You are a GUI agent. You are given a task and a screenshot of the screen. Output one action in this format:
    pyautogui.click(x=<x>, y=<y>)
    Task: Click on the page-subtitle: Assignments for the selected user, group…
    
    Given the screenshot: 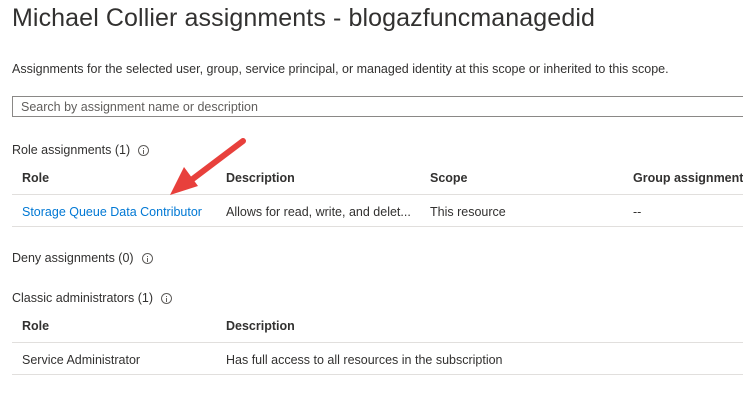 What is the action you would take?
    pyautogui.click(x=340, y=69)
    